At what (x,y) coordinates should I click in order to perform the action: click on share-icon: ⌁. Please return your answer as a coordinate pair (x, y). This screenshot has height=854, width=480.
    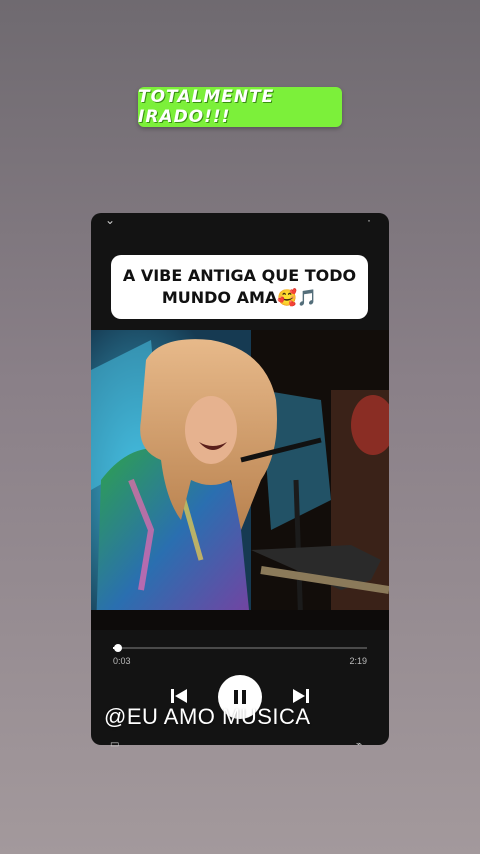
    Looking at the image, I should click on (359, 744).